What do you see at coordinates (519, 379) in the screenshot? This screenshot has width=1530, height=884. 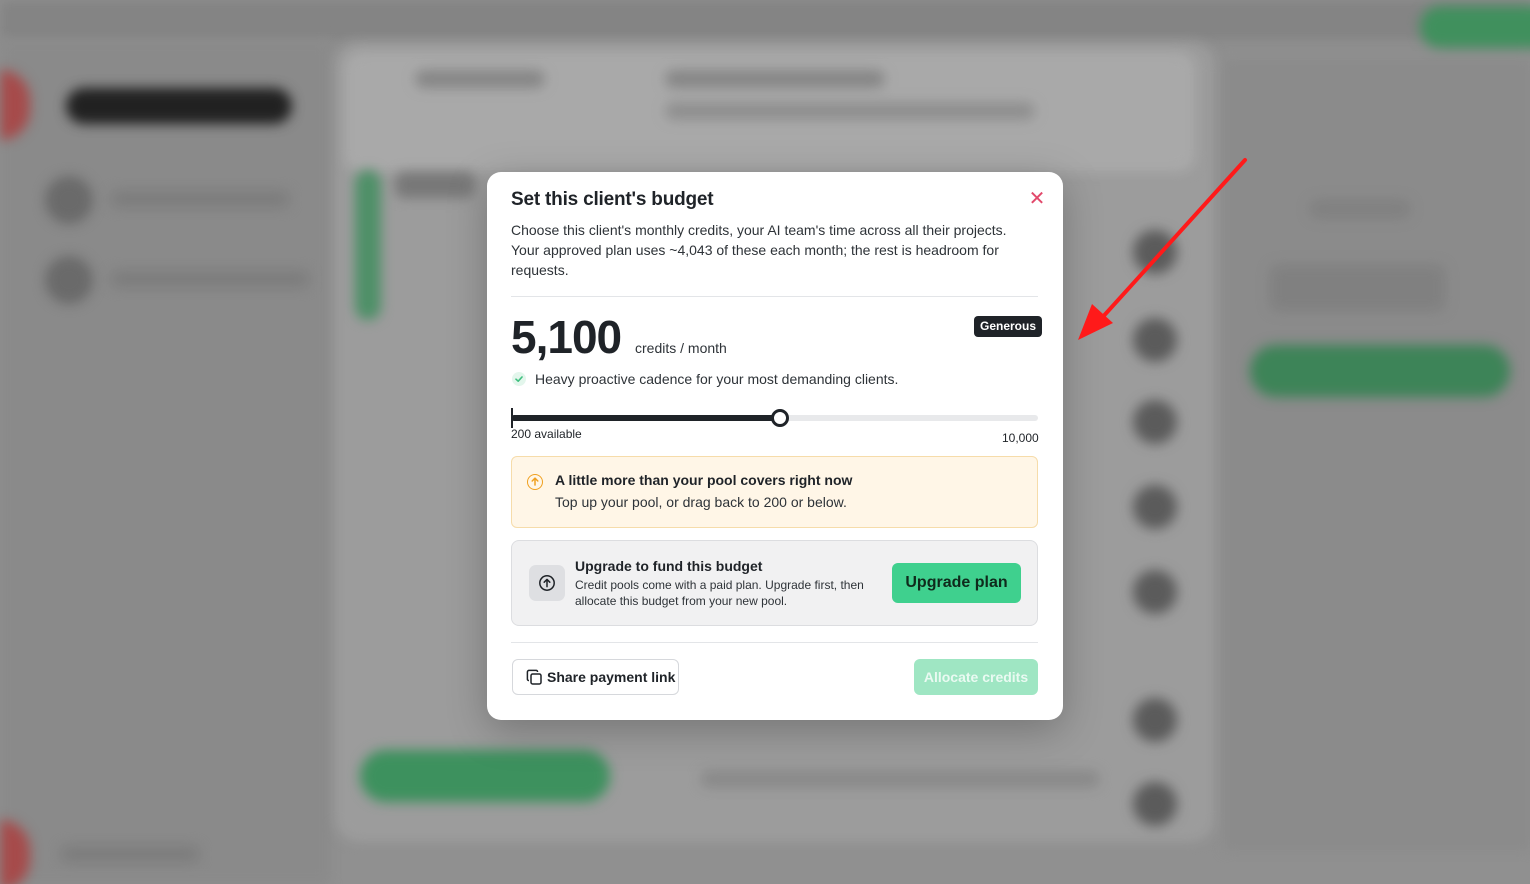 I see `check-icon` at bounding box center [519, 379].